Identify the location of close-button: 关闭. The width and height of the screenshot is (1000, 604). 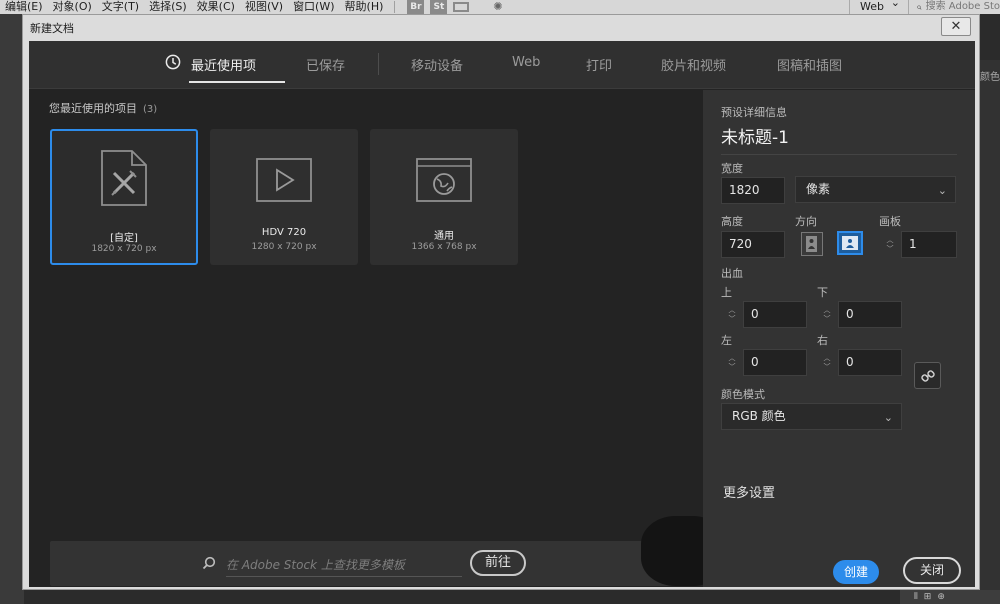
(932, 570).